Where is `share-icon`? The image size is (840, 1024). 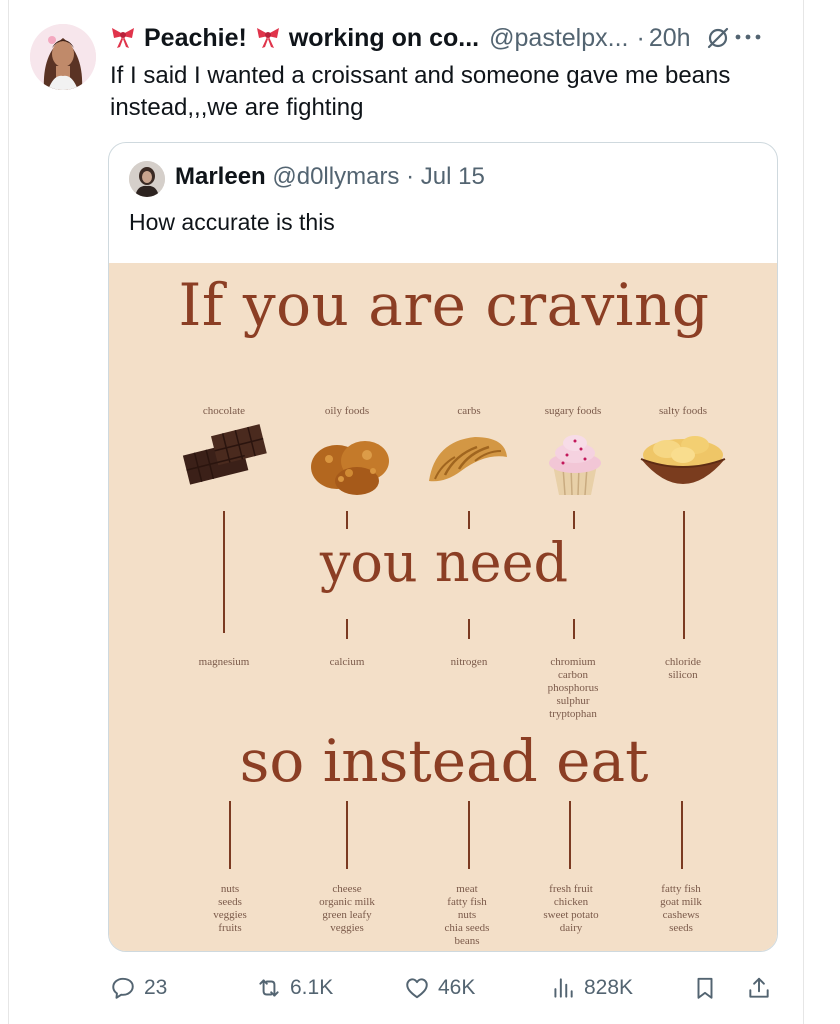
share-icon is located at coordinates (759, 987).